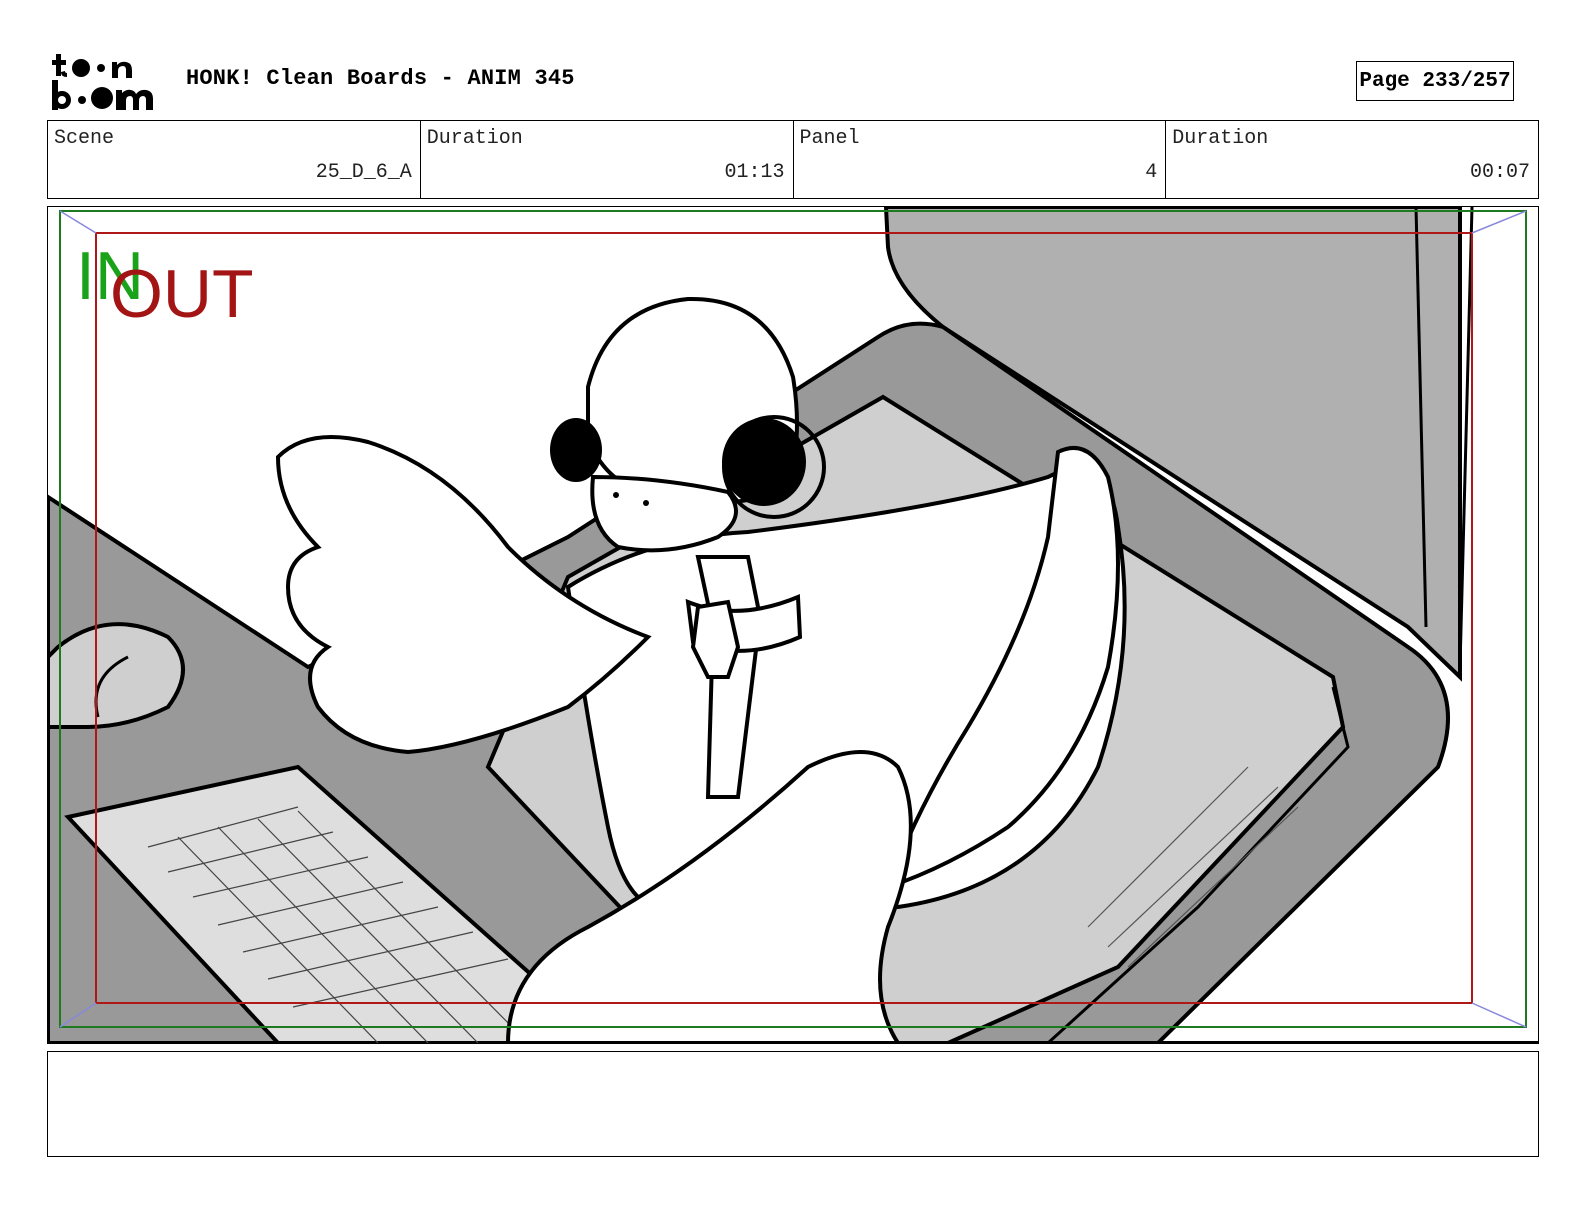 This screenshot has height=1224, width=1584. I want to click on goose-left-eye, so click(576, 450).